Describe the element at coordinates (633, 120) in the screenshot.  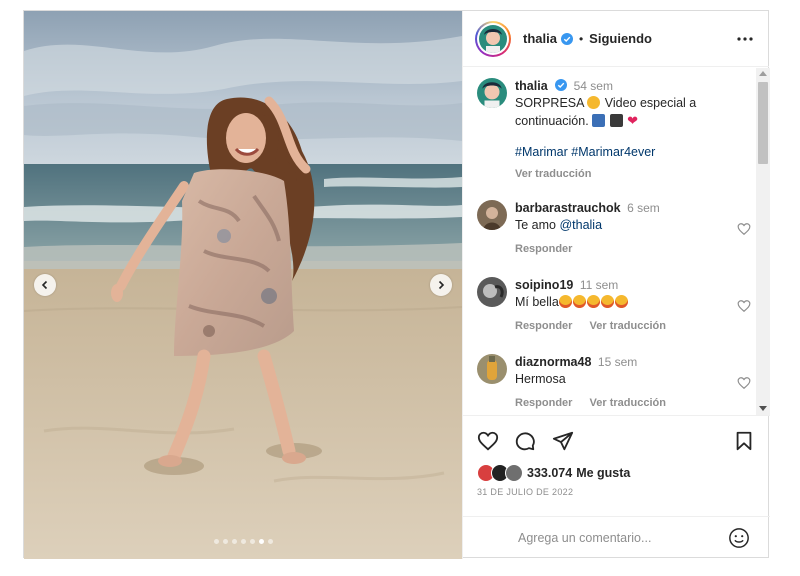
I see `red-heart-emoji-icon: ❤` at that location.